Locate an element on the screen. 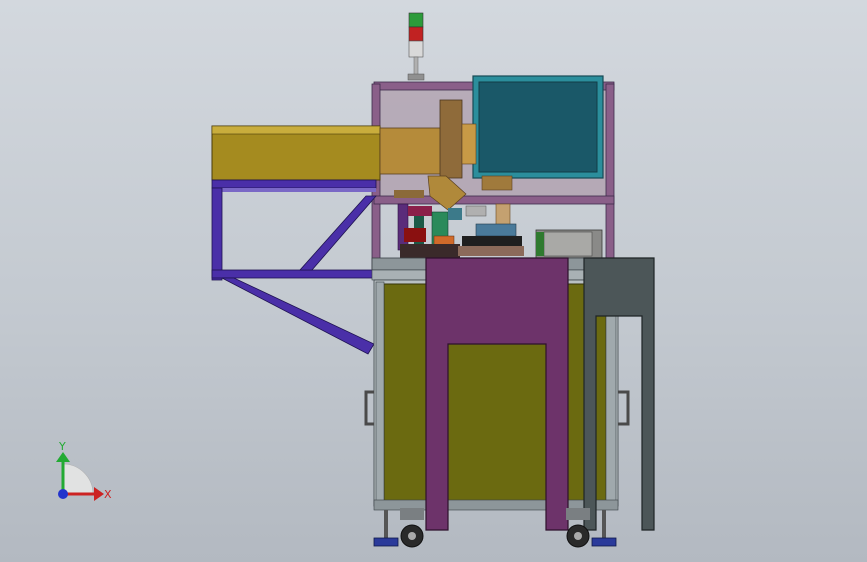  y-axis-label: Y is located at coordinates (62, 446).